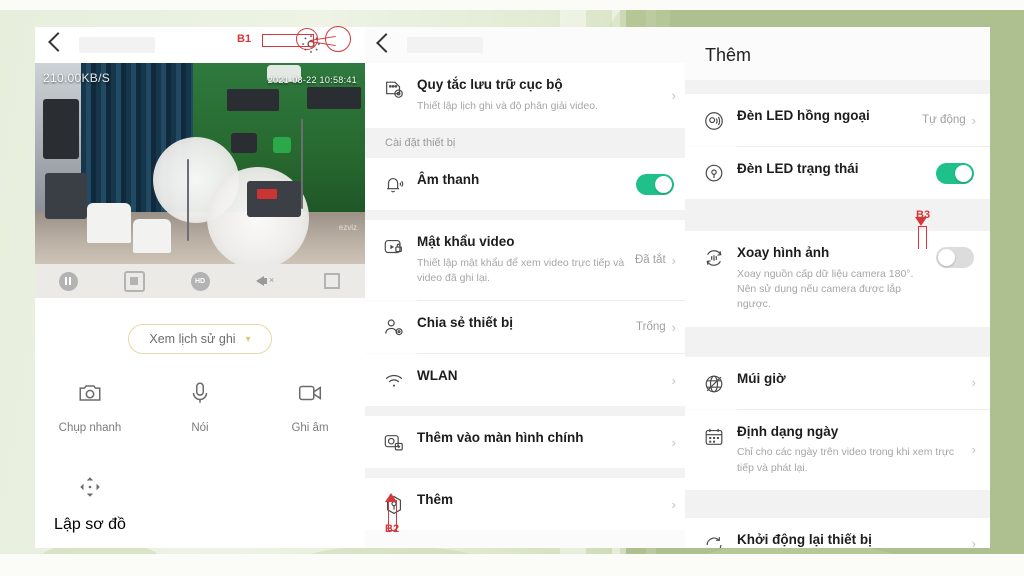  I want to click on list-item-status-led: Đèn LED trạng thái, so click(837, 173).